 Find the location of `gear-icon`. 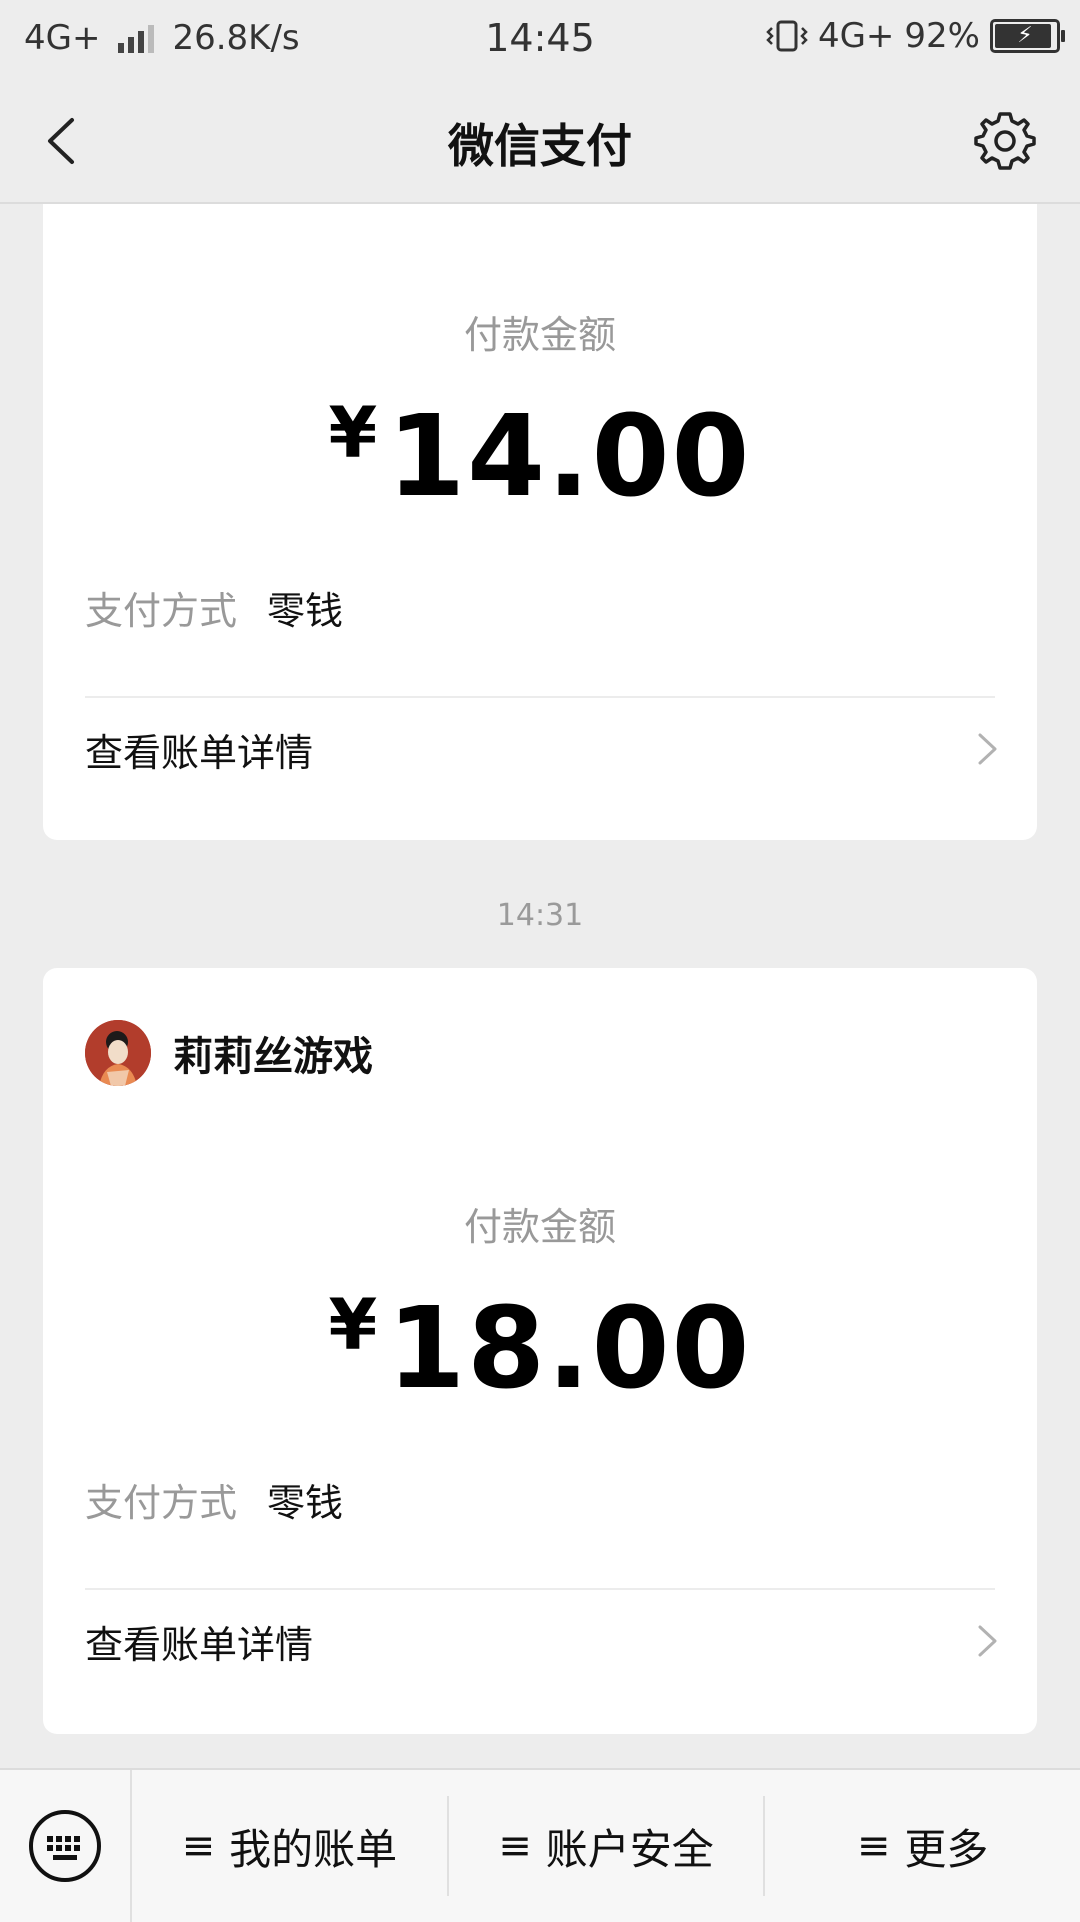

gear-icon is located at coordinates (1005, 141).